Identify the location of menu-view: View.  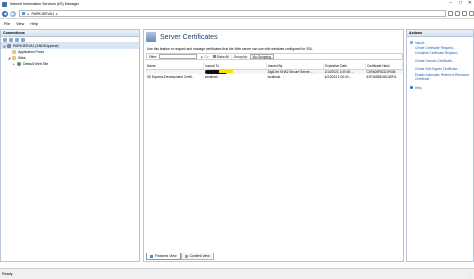
(20, 24).